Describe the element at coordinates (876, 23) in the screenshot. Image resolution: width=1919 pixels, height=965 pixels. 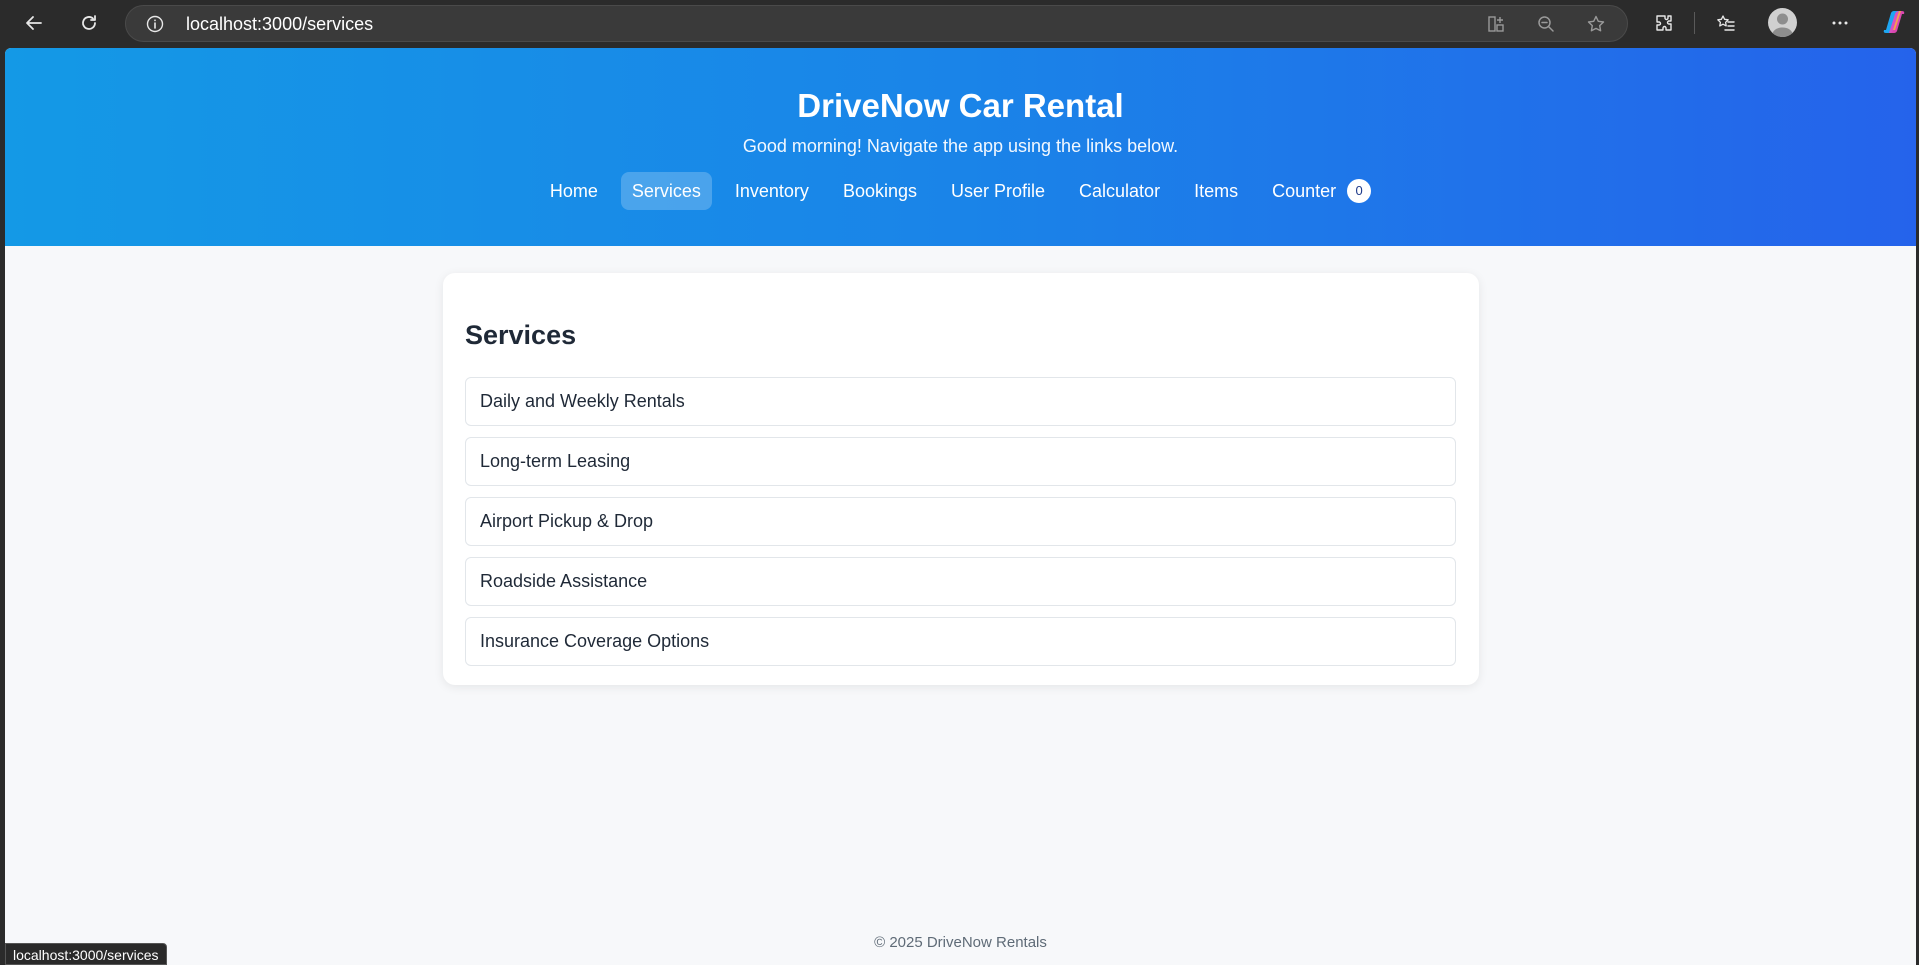
I see `address-bar: localhost:3000/services` at that location.